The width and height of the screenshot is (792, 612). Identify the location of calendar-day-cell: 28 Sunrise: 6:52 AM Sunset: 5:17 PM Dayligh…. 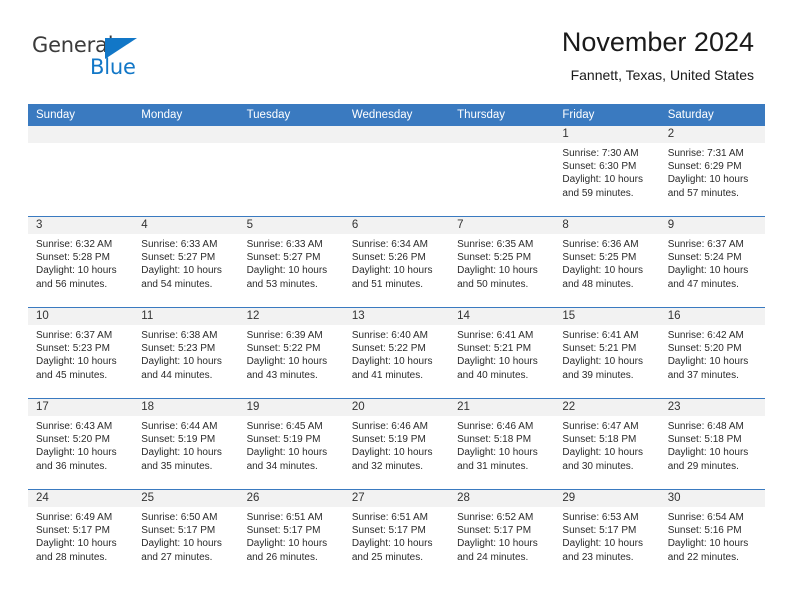
(502, 534).